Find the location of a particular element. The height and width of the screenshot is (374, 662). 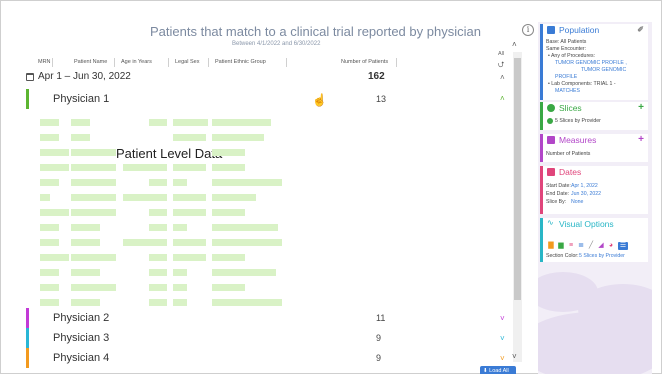

population-line: PROFILE is located at coordinates (566, 77).